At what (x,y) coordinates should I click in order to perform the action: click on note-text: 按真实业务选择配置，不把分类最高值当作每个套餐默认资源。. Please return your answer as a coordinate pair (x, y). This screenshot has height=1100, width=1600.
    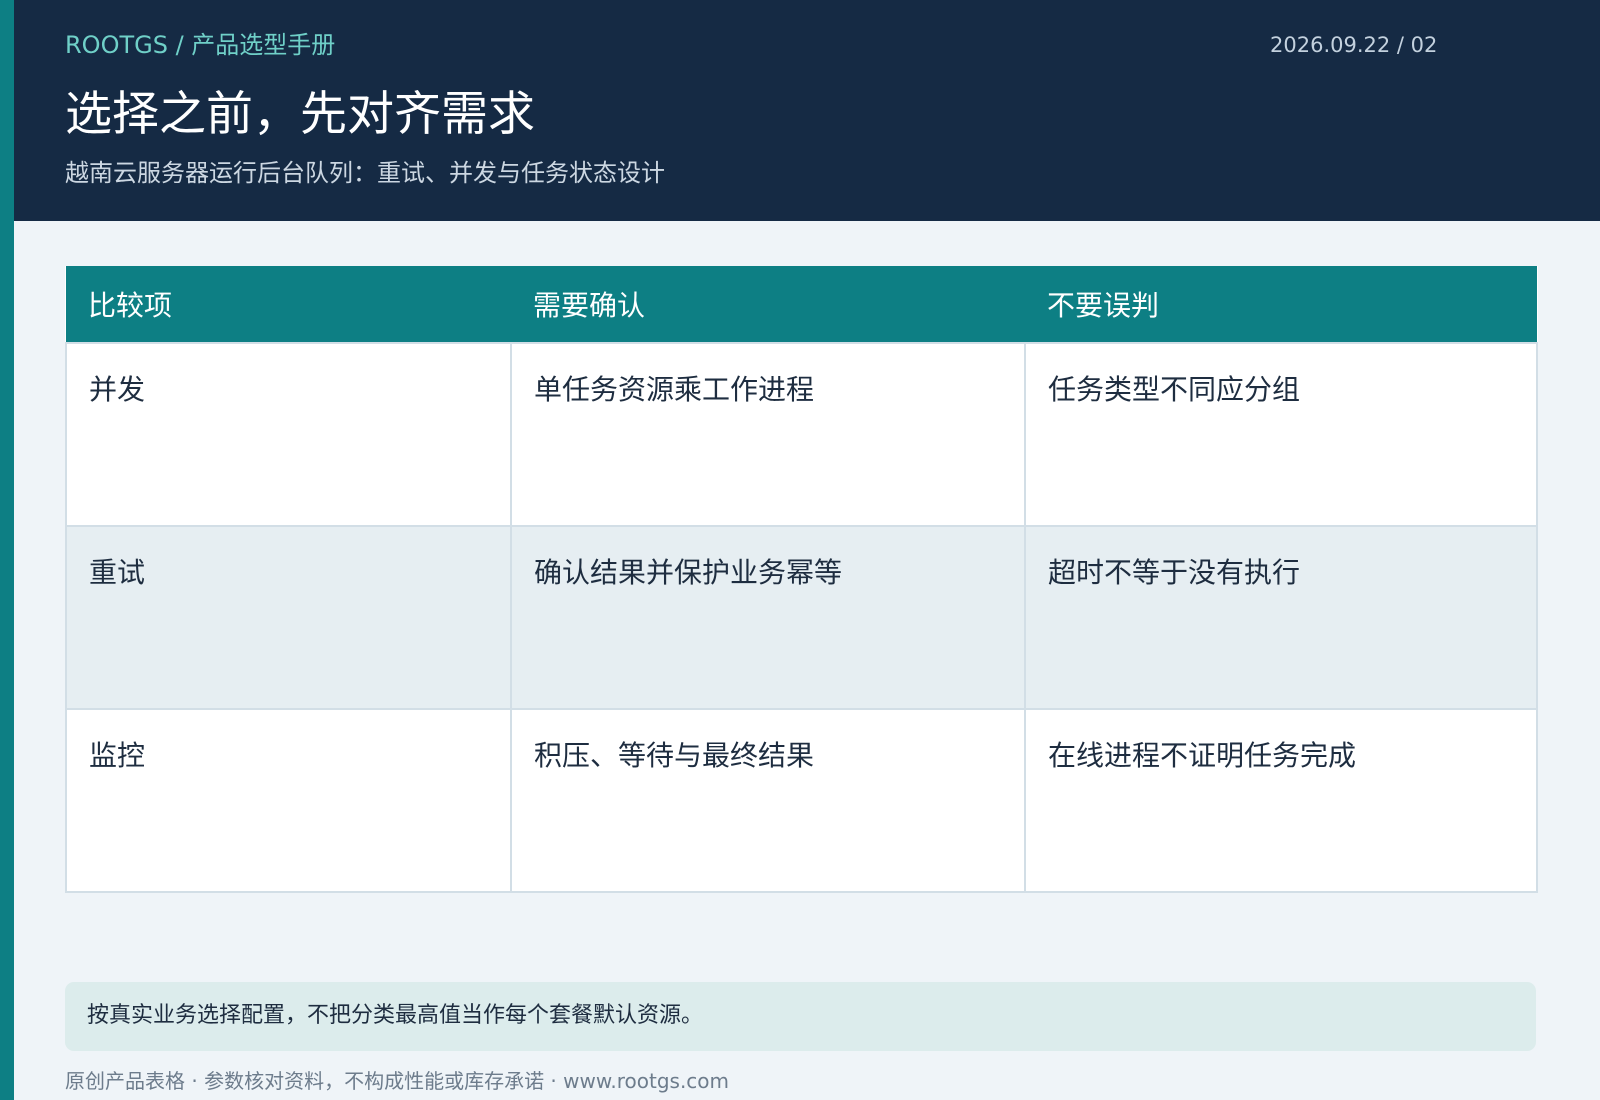
    Looking at the image, I should click on (395, 1015).